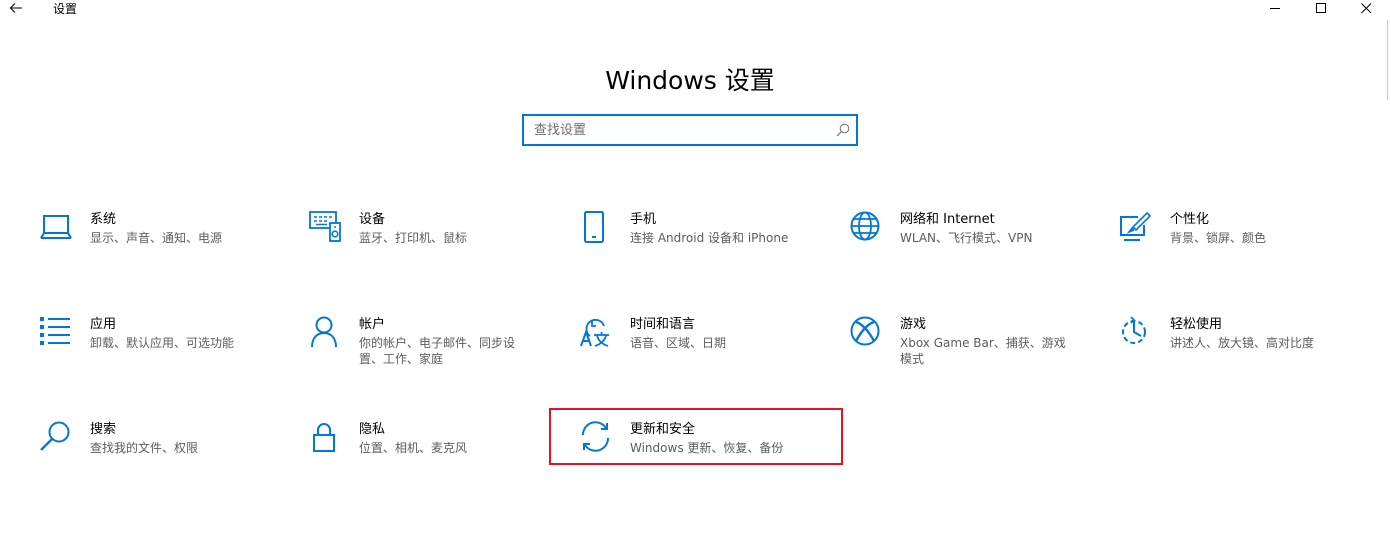 The width and height of the screenshot is (1391, 543). I want to click on tile-description: WLAN、飞行模式、VPN, so click(966, 238).